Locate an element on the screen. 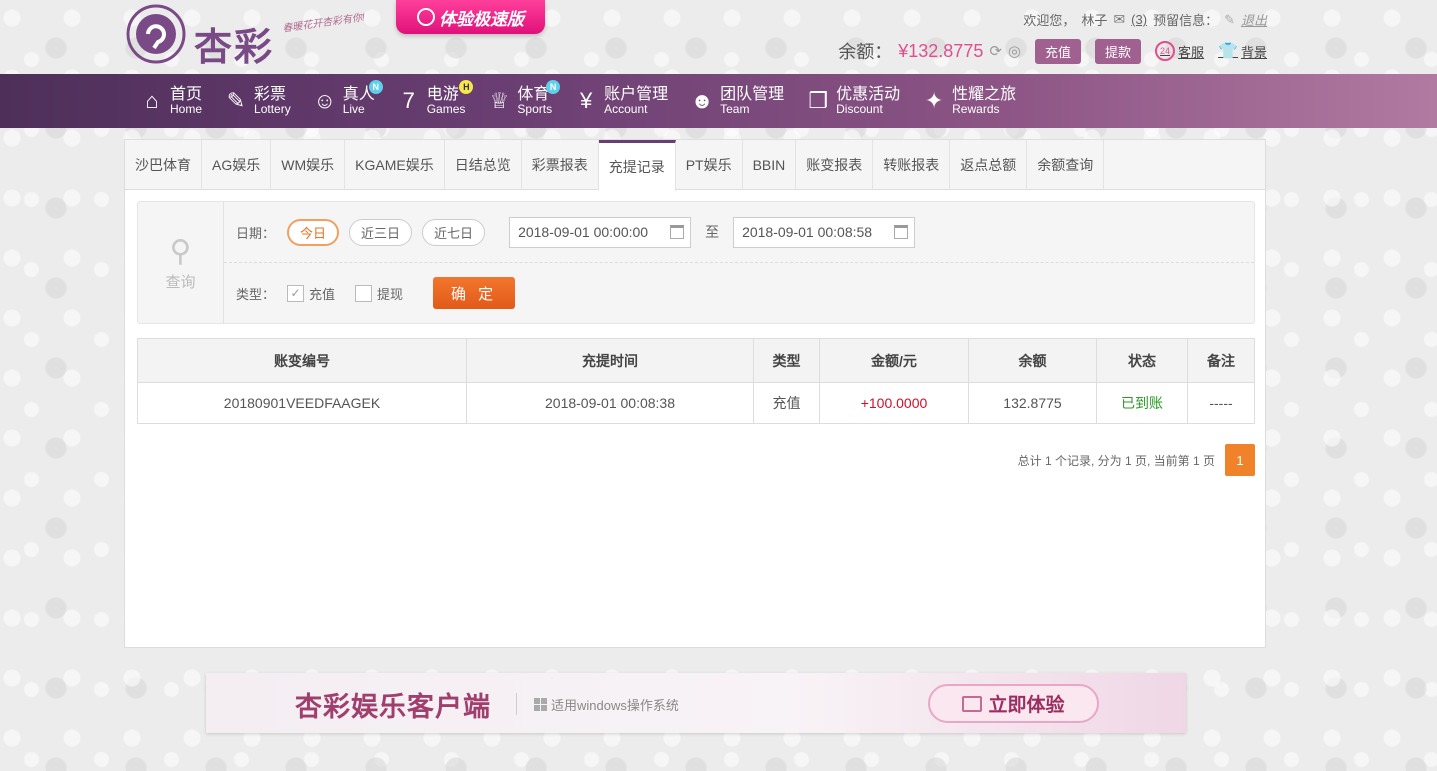 The image size is (1437, 771). tab-11: 返点总额 is located at coordinates (989, 165).